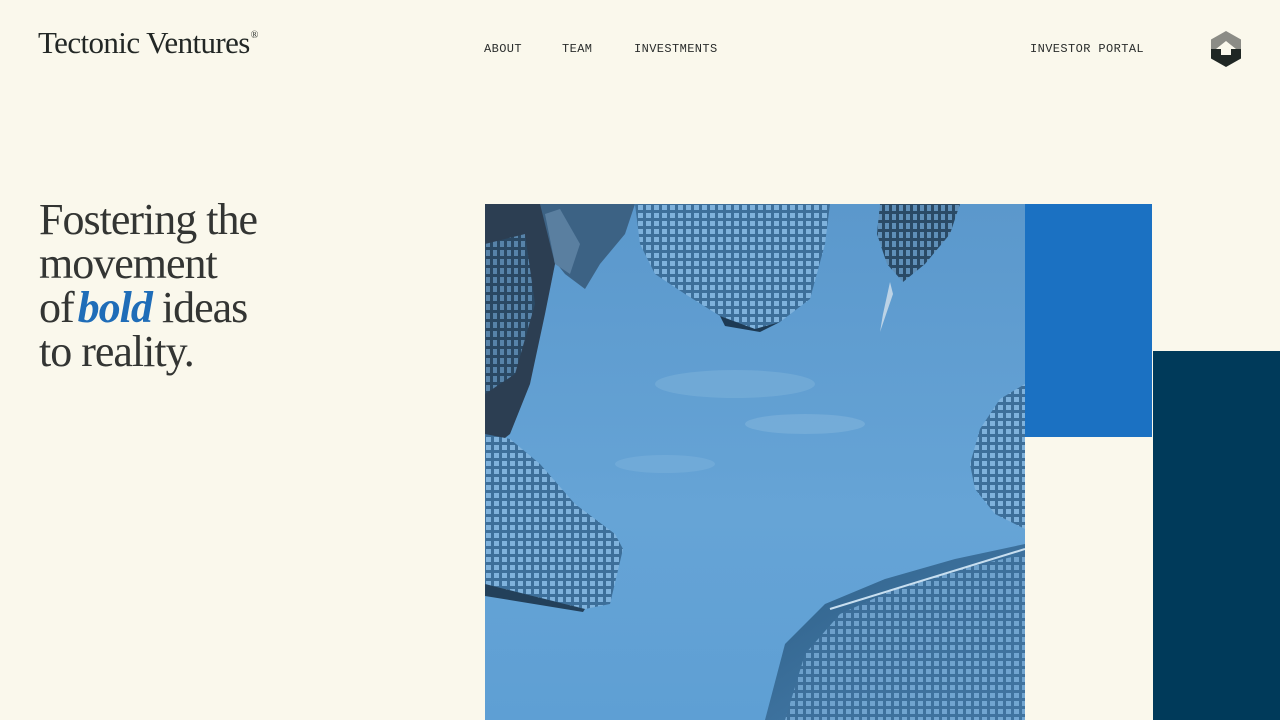 Image resolution: width=1280 pixels, height=720 pixels. Describe the element at coordinates (57, 307) in the screenshot. I see `headline-of: of` at that location.